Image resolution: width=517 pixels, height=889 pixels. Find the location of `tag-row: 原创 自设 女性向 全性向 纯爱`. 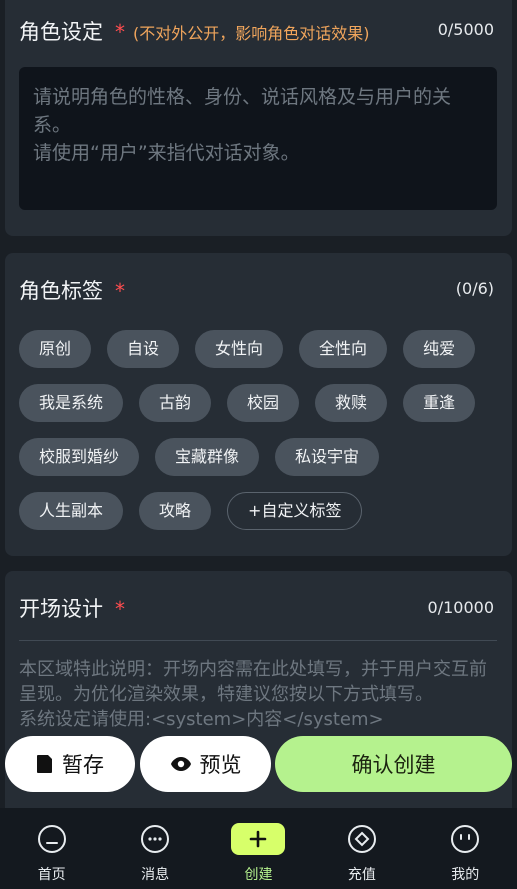

tag-row: 原创 自设 女性向 全性向 纯爱 is located at coordinates (261, 349).